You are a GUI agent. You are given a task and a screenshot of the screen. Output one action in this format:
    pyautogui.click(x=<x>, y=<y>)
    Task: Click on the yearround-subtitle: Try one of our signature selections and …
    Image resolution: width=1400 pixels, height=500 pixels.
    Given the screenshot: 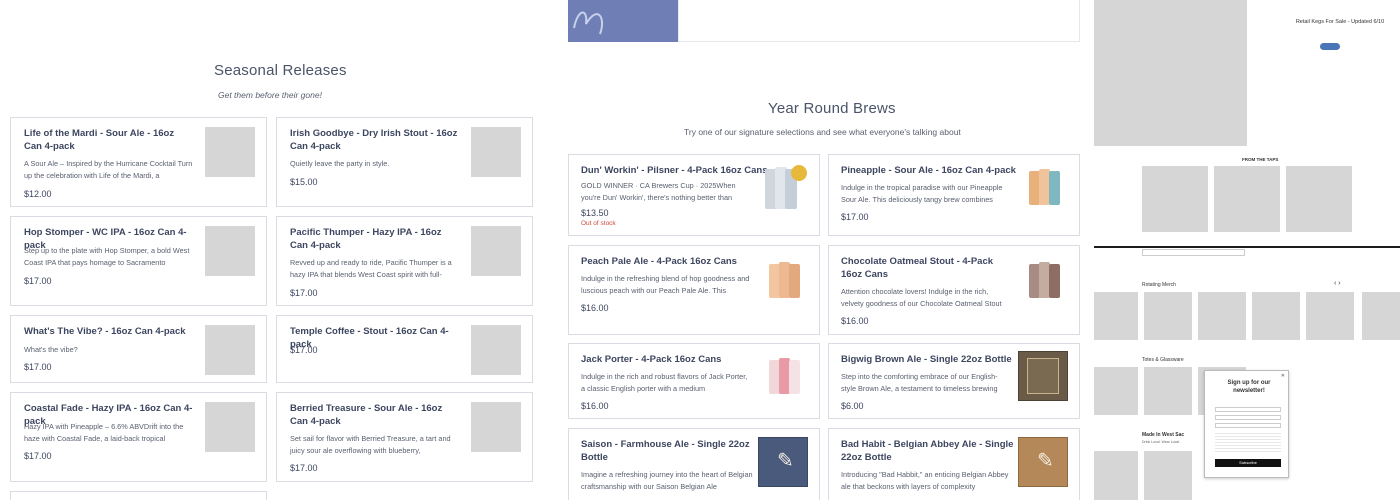 What is the action you would take?
    pyautogui.click(x=822, y=132)
    